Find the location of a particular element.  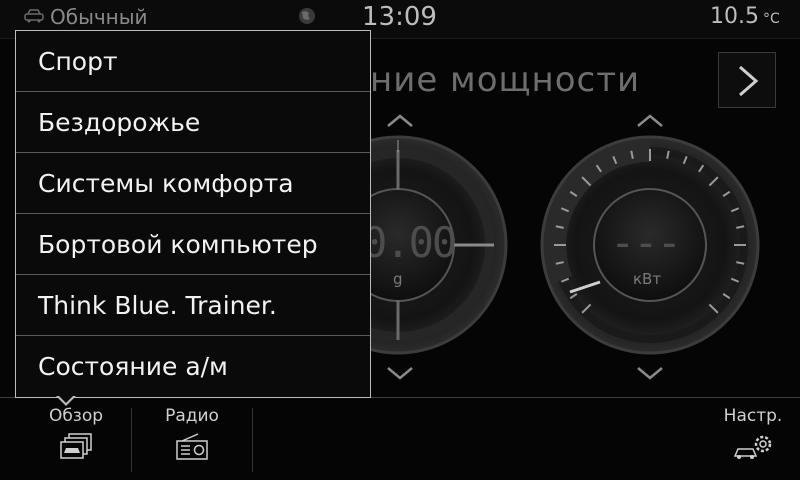

menu-item-offroad: Бездорожье is located at coordinates (193, 122).